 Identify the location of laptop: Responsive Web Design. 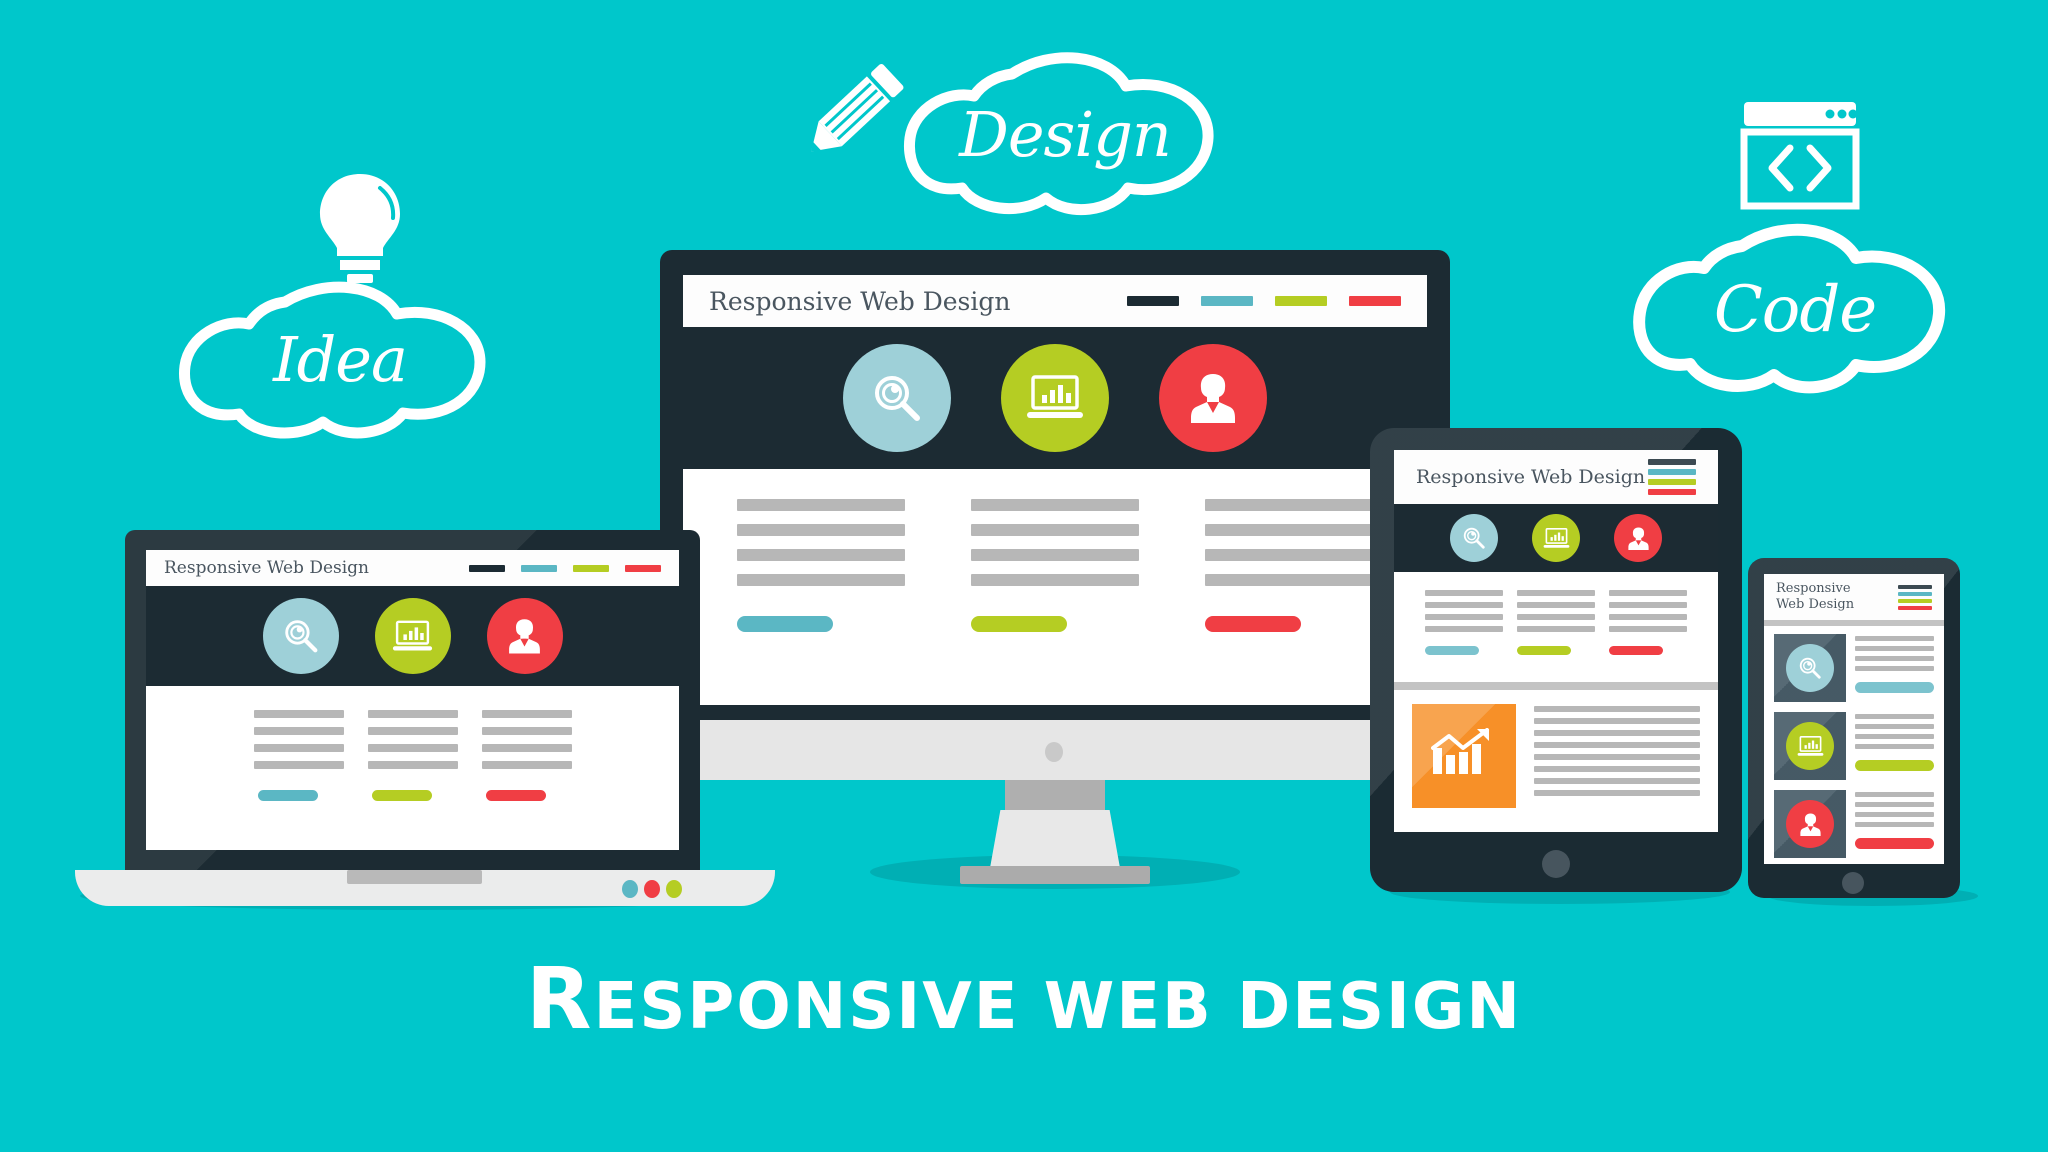
(425, 720).